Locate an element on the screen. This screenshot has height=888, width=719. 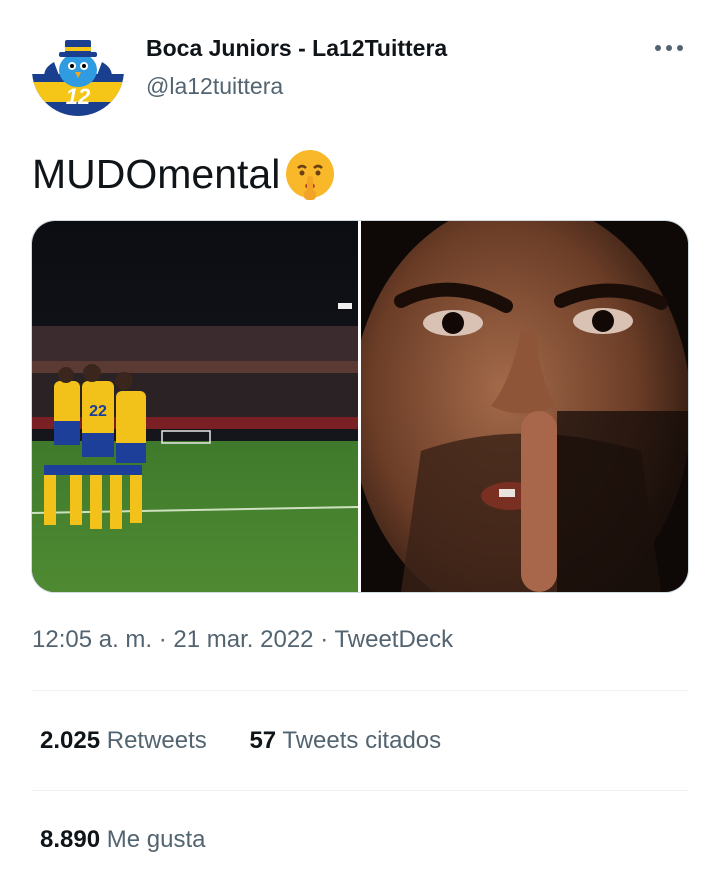
svg-text: 22 is located at coordinates (98, 411).